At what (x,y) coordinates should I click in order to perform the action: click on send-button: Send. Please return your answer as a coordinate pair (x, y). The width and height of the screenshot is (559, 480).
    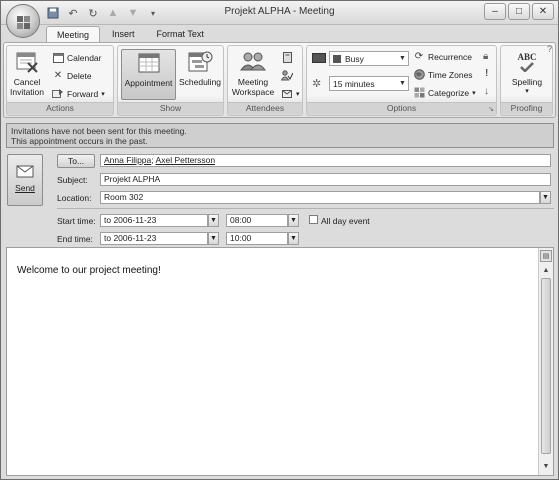
    Looking at the image, I should click on (25, 180).